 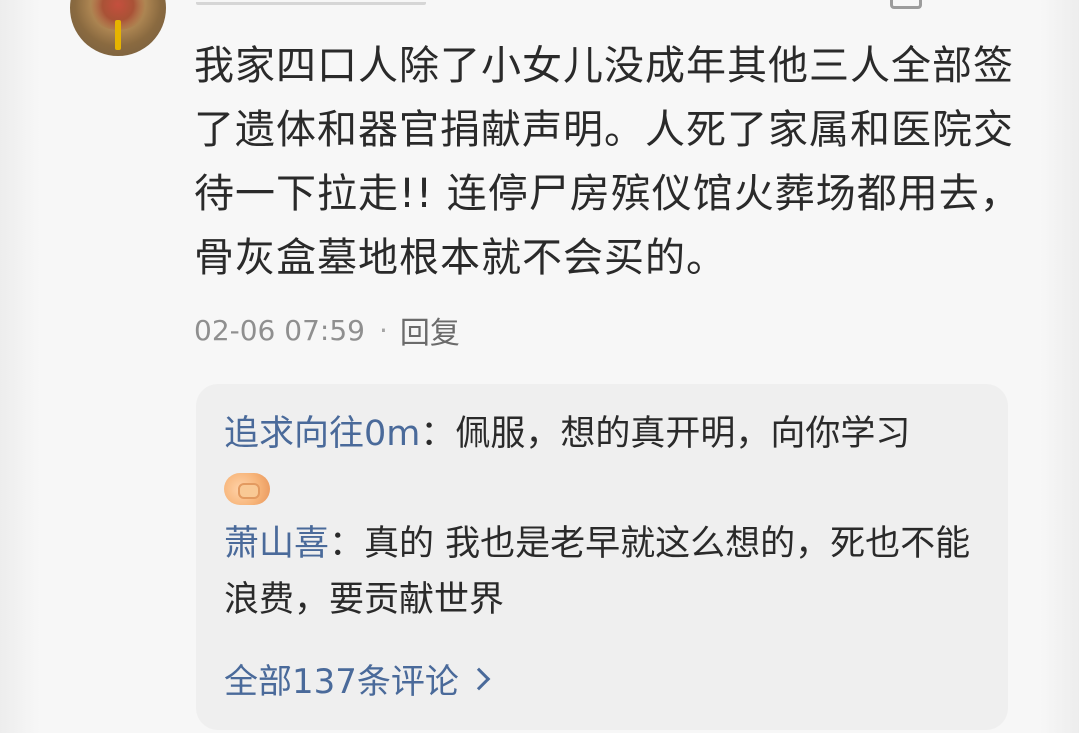 I want to click on like-icon, so click(x=906, y=4).